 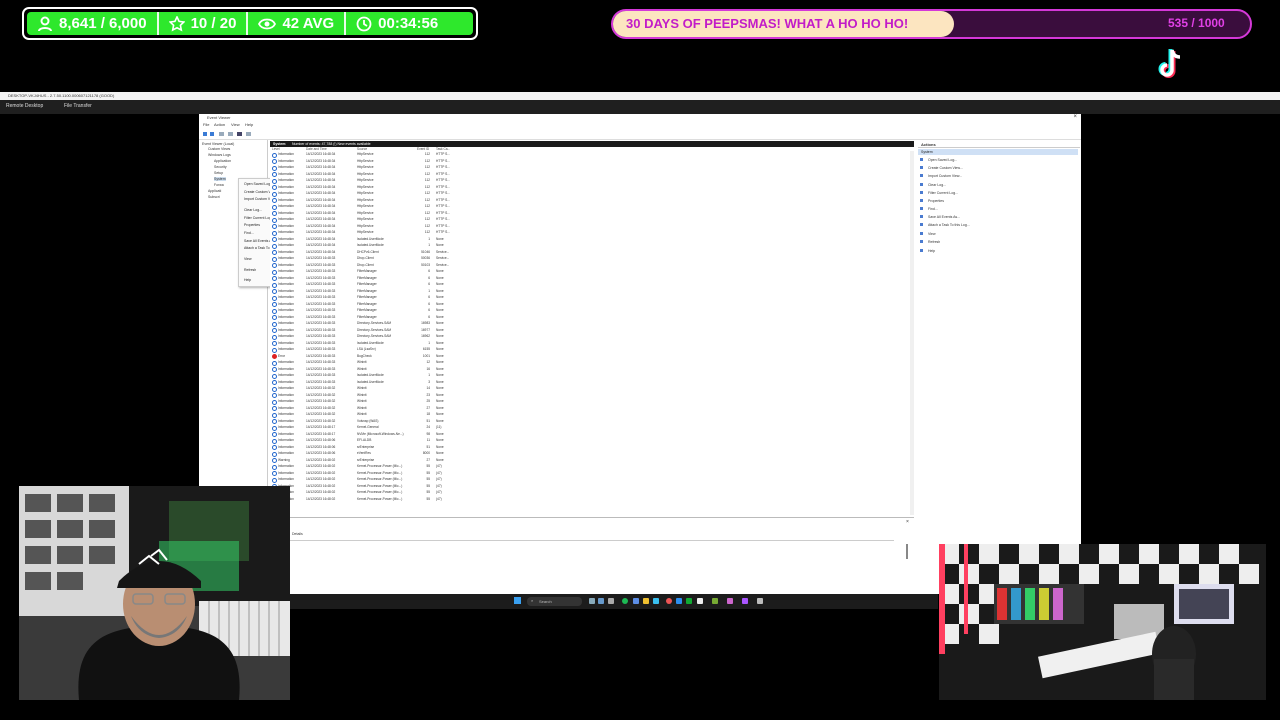 What do you see at coordinates (429, 342) in the screenshot?
I see `cell-event-id: 1` at bounding box center [429, 342].